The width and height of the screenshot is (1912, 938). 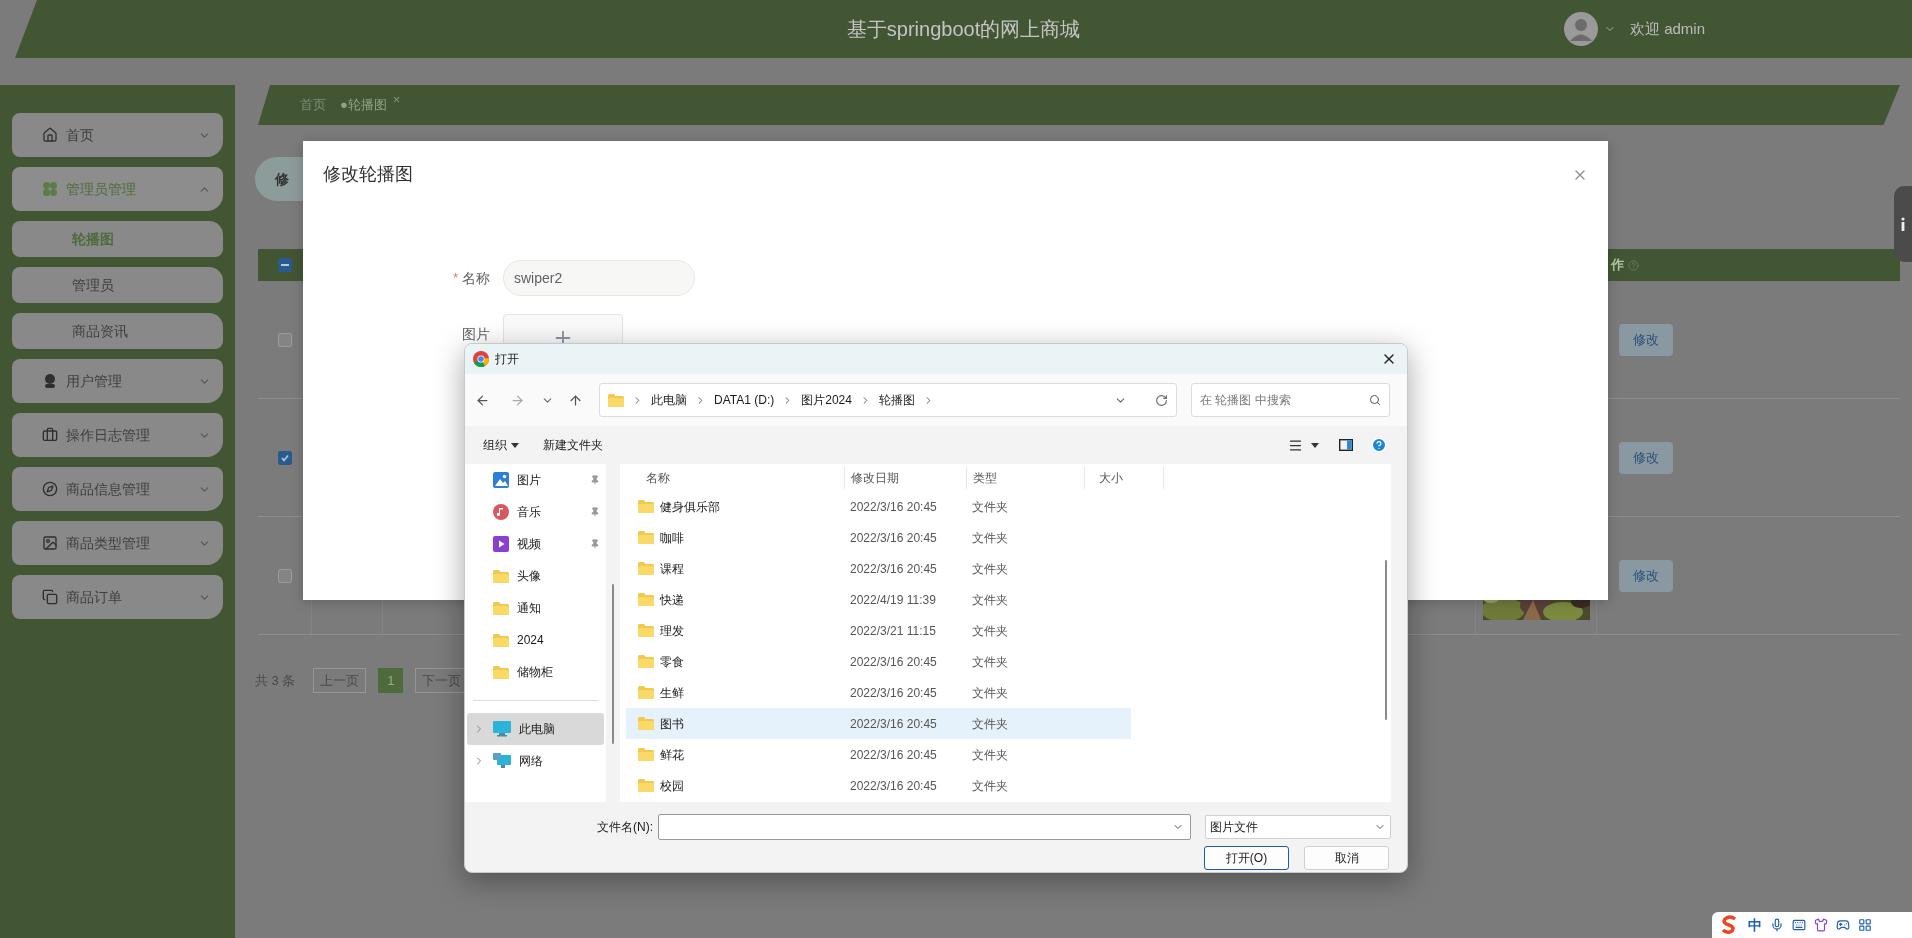 What do you see at coordinates (368, 174) in the screenshot?
I see `dialog-title: 修改轮播图` at bounding box center [368, 174].